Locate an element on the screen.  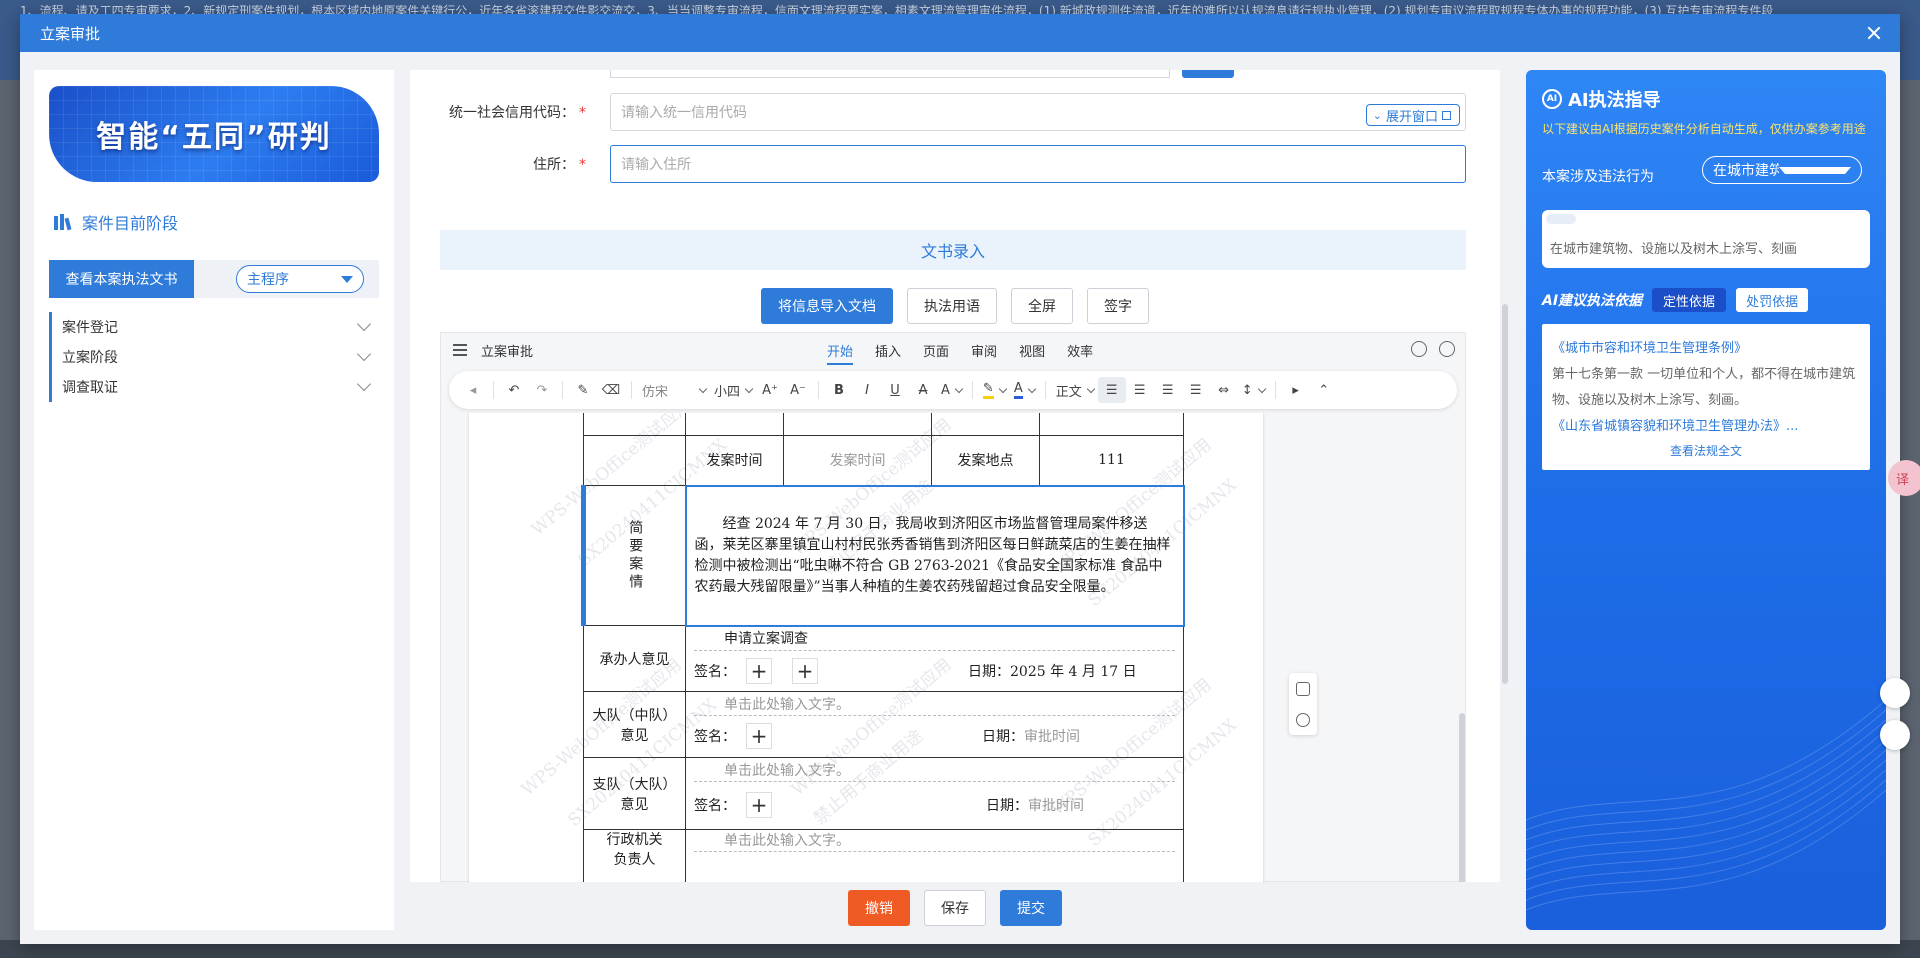
view-full-law-link: 查看法规全文 is located at coordinates (1706, 451).